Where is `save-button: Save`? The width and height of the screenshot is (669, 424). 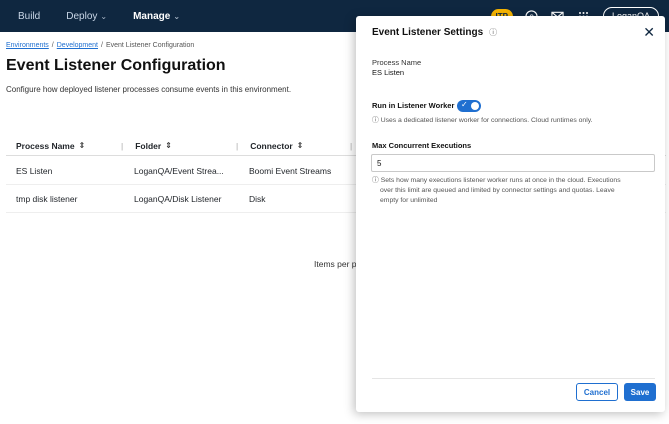 save-button: Save is located at coordinates (640, 392).